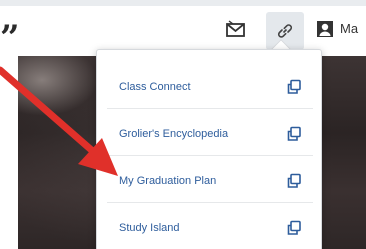  What do you see at coordinates (210, 87) in the screenshot?
I see `menu-item-class-connect: Class Connect` at bounding box center [210, 87].